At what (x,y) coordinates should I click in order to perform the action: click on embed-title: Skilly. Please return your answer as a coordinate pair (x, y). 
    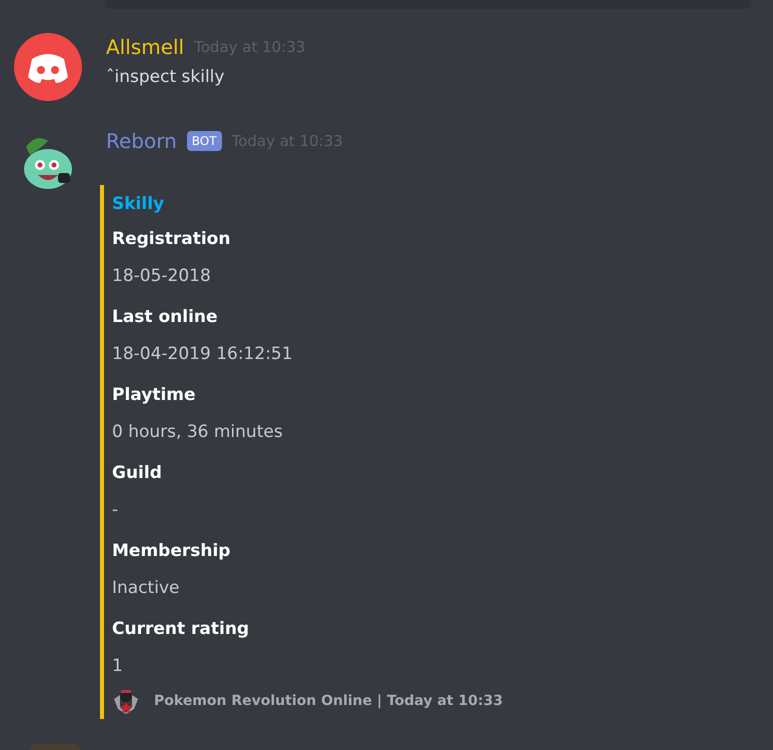
    Looking at the image, I should click on (406, 204).